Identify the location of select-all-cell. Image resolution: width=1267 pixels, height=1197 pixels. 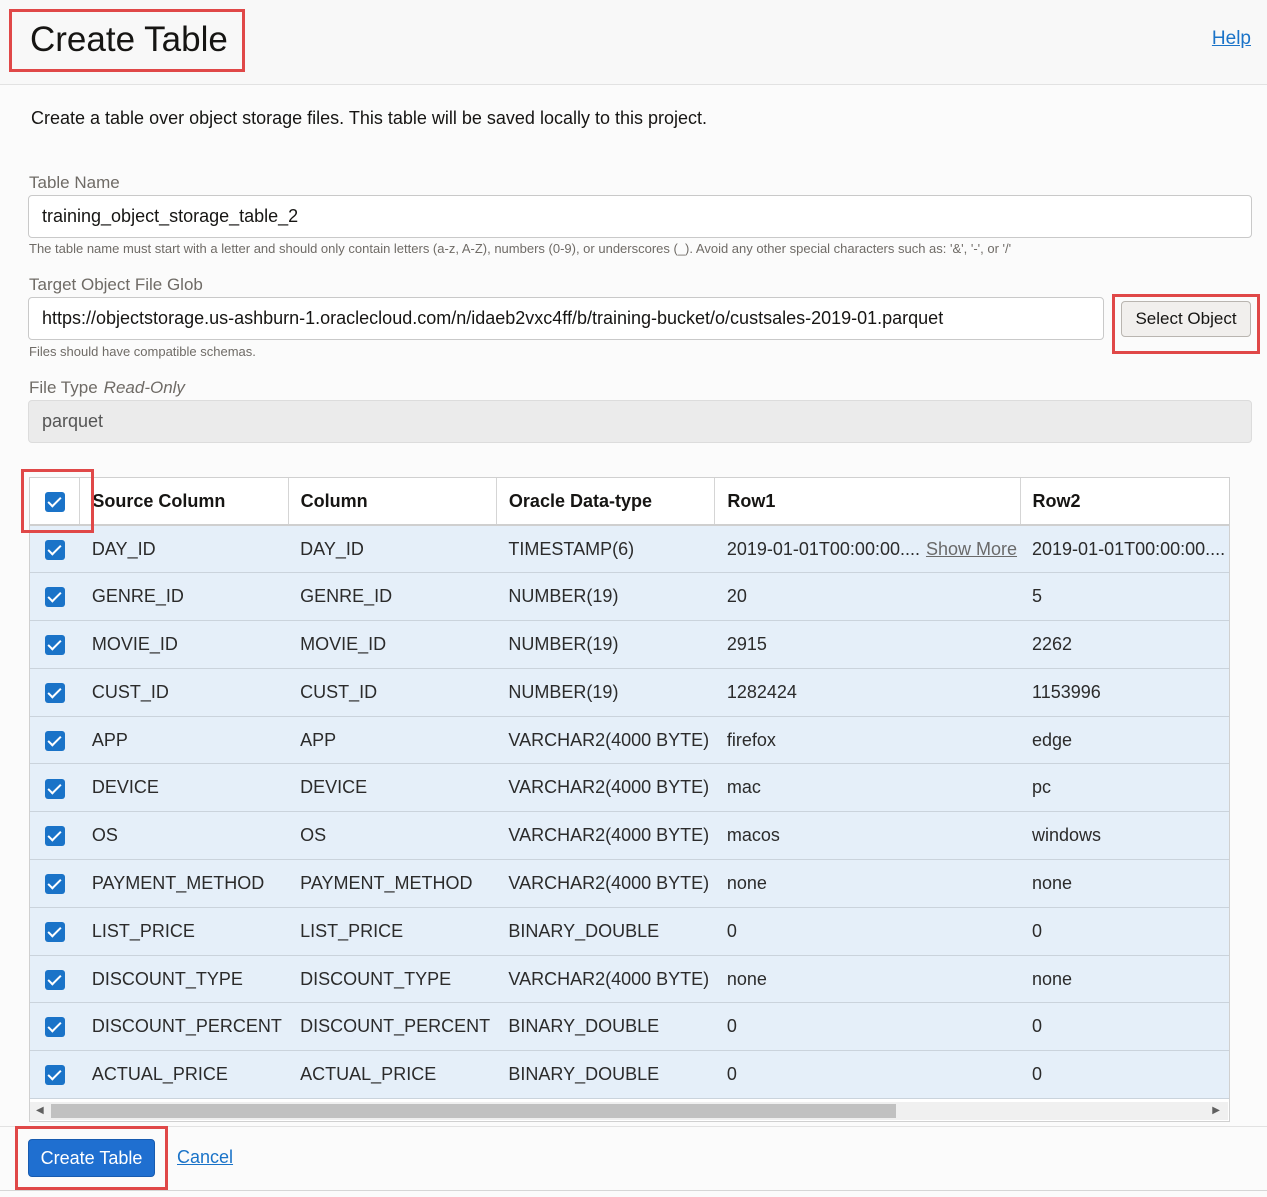
(55, 502).